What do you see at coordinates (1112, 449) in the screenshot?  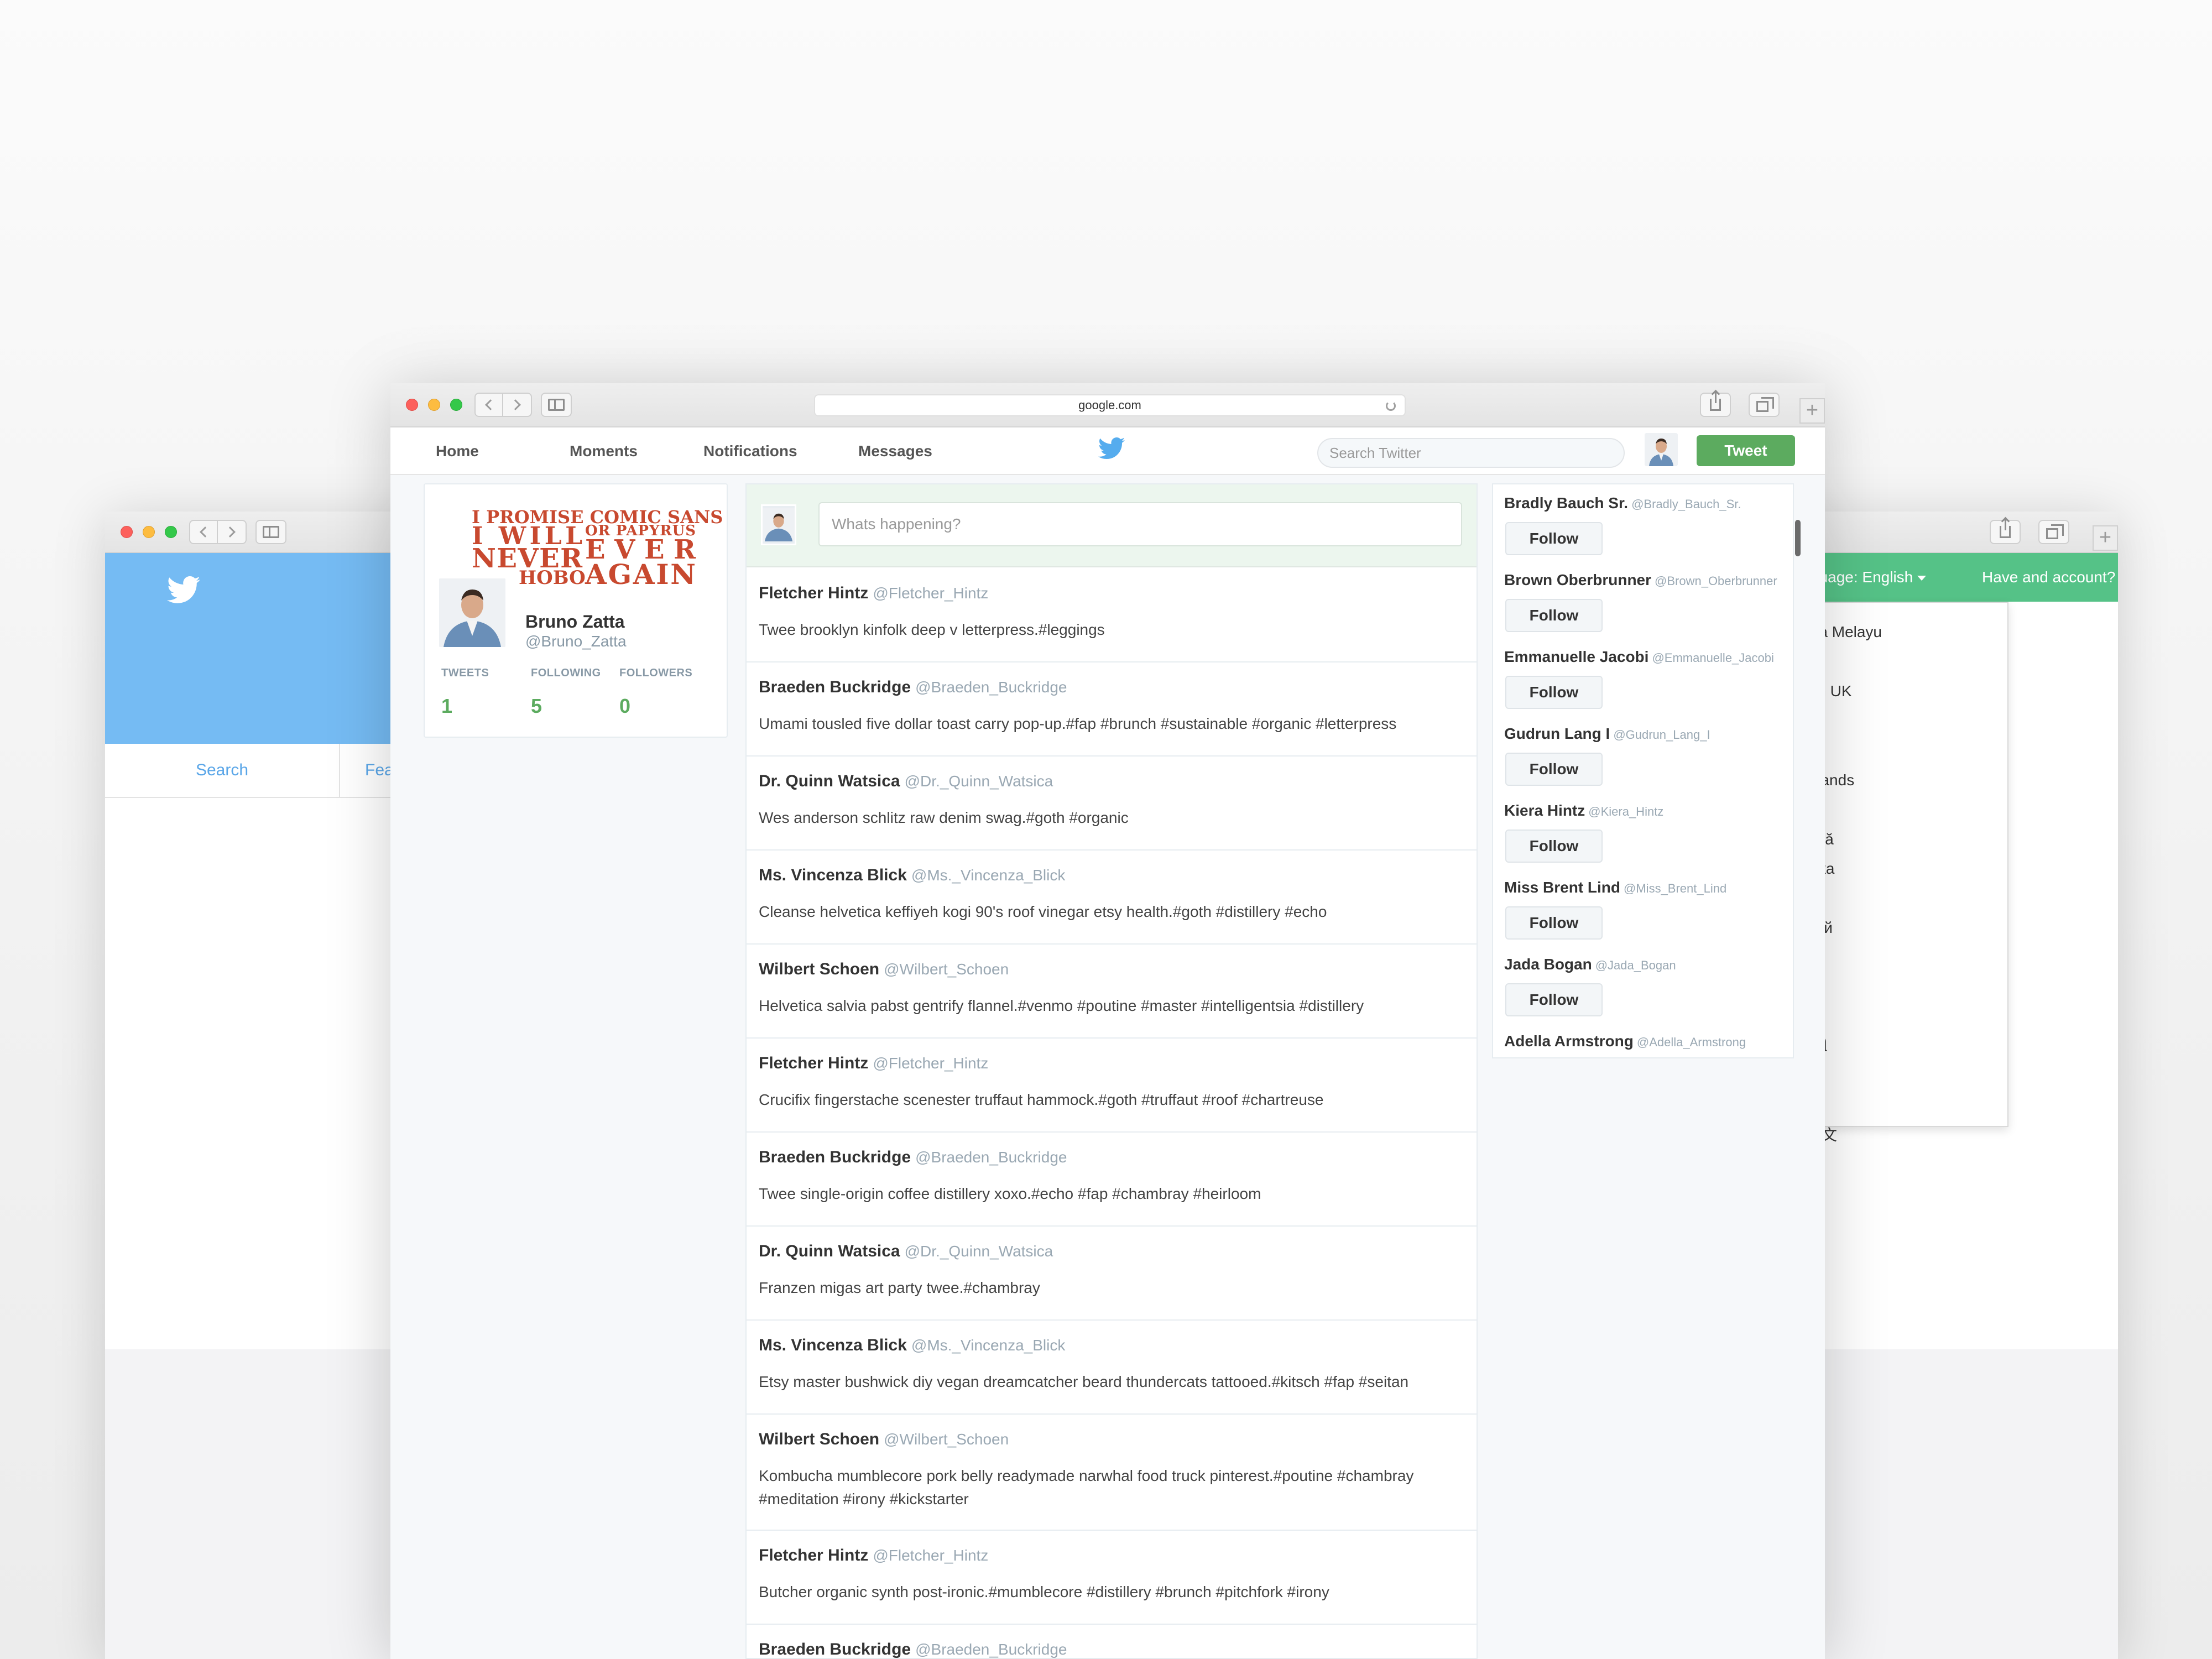 I see `twitter-bird-icon` at bounding box center [1112, 449].